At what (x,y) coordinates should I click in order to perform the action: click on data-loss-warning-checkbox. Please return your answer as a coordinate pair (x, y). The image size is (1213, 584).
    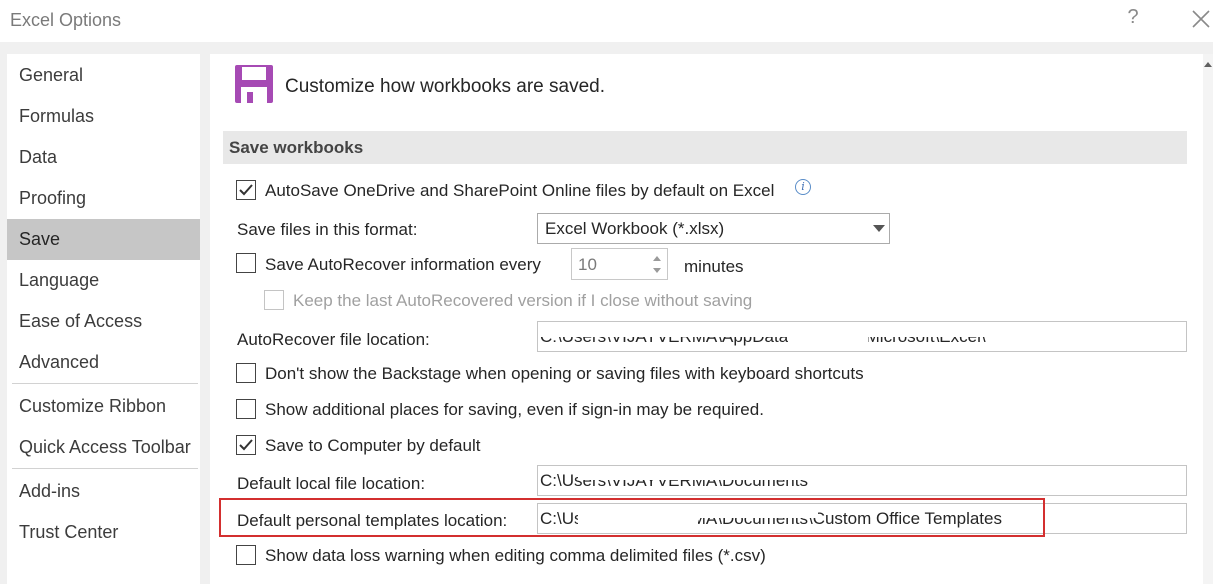
    Looking at the image, I should click on (246, 555).